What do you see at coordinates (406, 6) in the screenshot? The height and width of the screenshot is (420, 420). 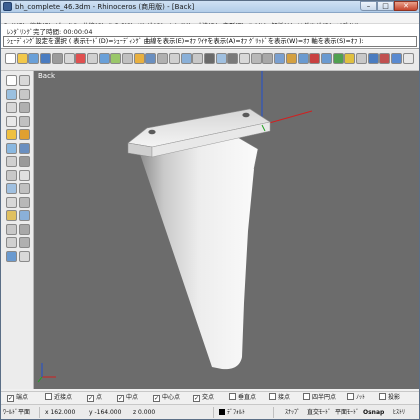 I see `close-button: ✕` at bounding box center [406, 6].